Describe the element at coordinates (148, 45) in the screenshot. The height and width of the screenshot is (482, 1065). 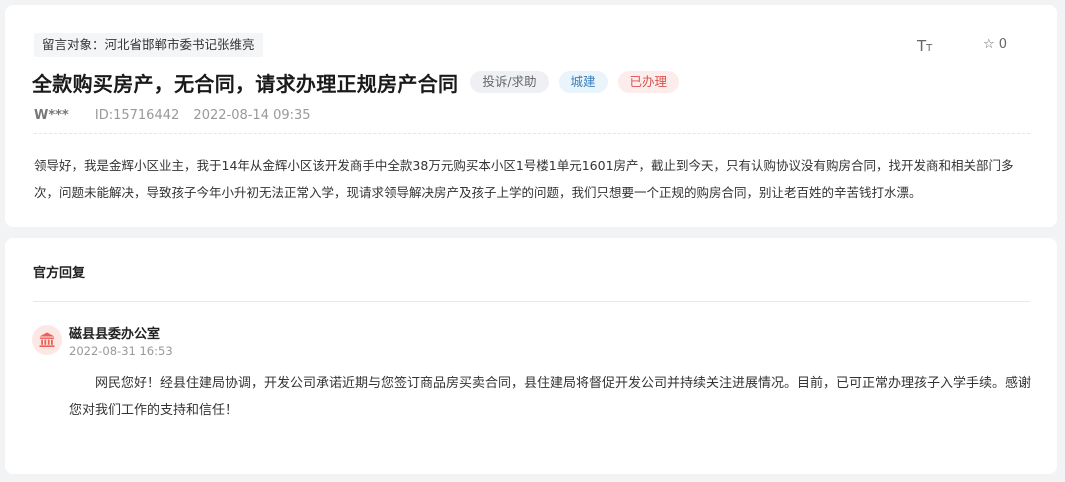
I see `message-target-label: 留言对象：河北省邯郸市委书记张维亮` at that location.